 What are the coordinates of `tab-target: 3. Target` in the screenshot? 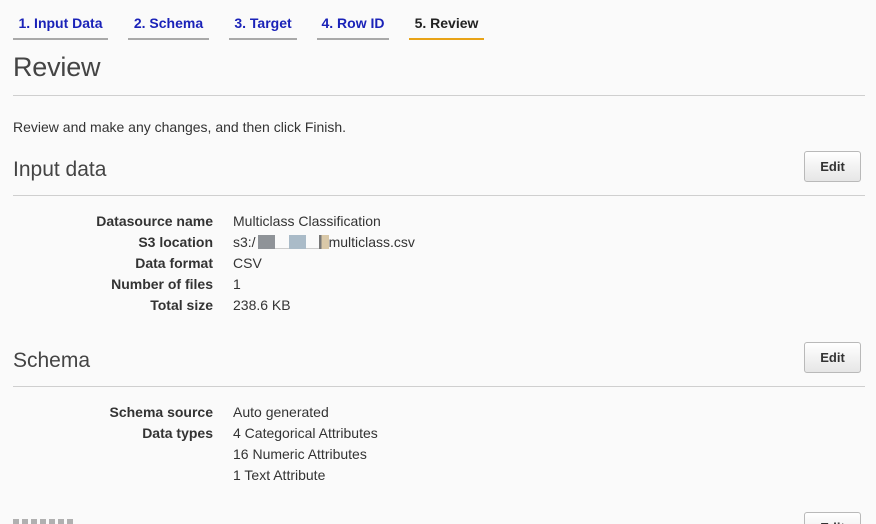 It's located at (263, 27).